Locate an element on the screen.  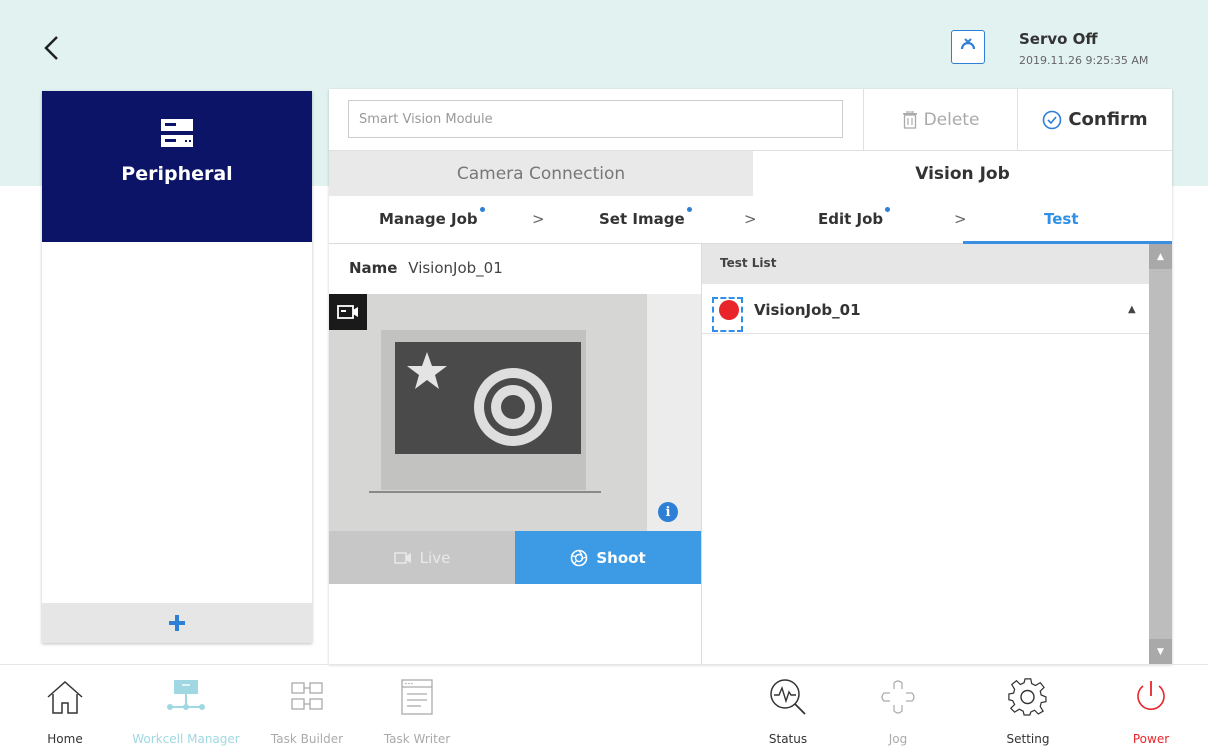
live-label: Live is located at coordinates (435, 557).